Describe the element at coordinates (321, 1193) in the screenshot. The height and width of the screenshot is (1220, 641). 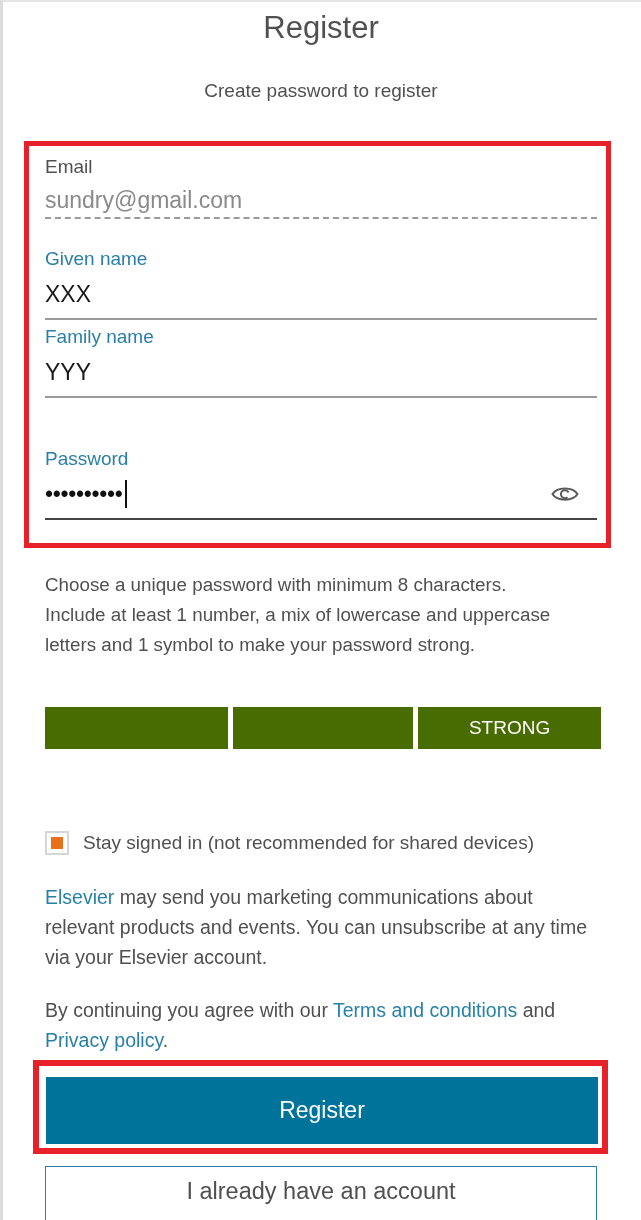
I see `existing-account-button: I already have an account` at that location.